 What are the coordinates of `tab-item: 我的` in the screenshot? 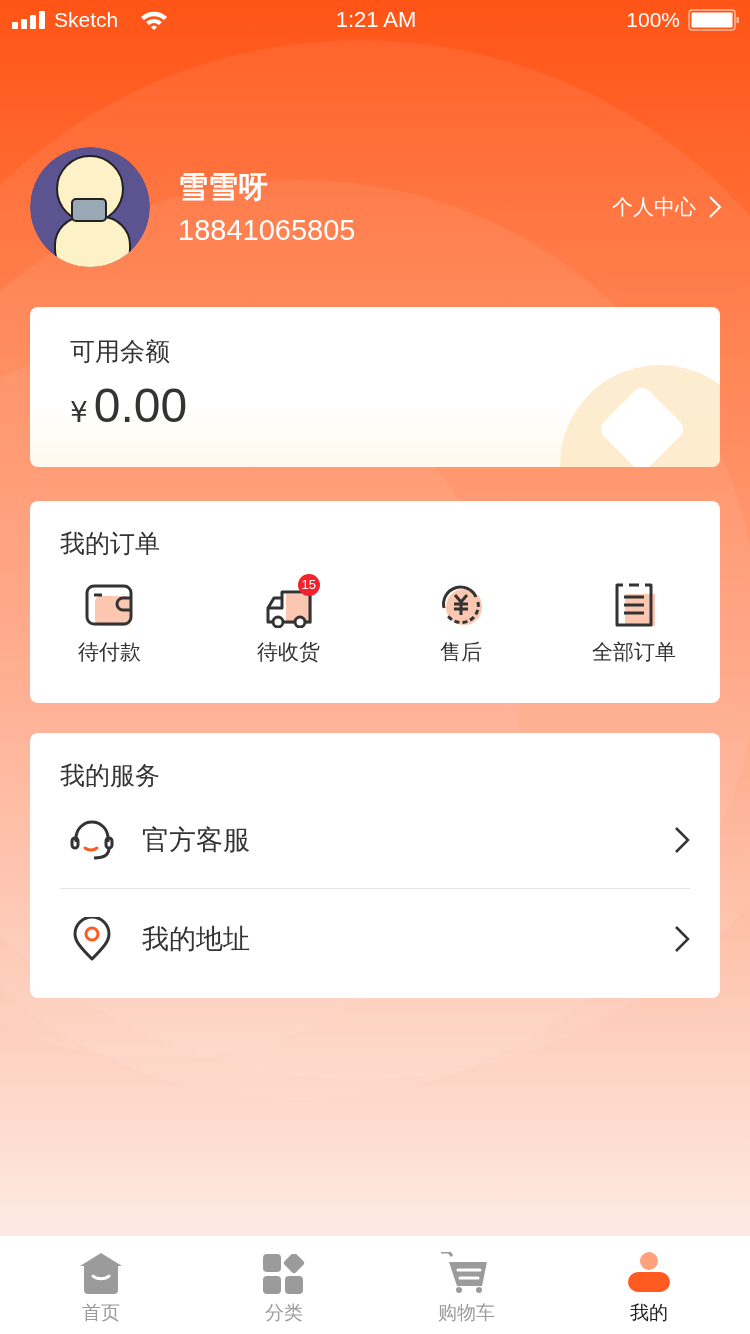 It's located at (648, 1285).